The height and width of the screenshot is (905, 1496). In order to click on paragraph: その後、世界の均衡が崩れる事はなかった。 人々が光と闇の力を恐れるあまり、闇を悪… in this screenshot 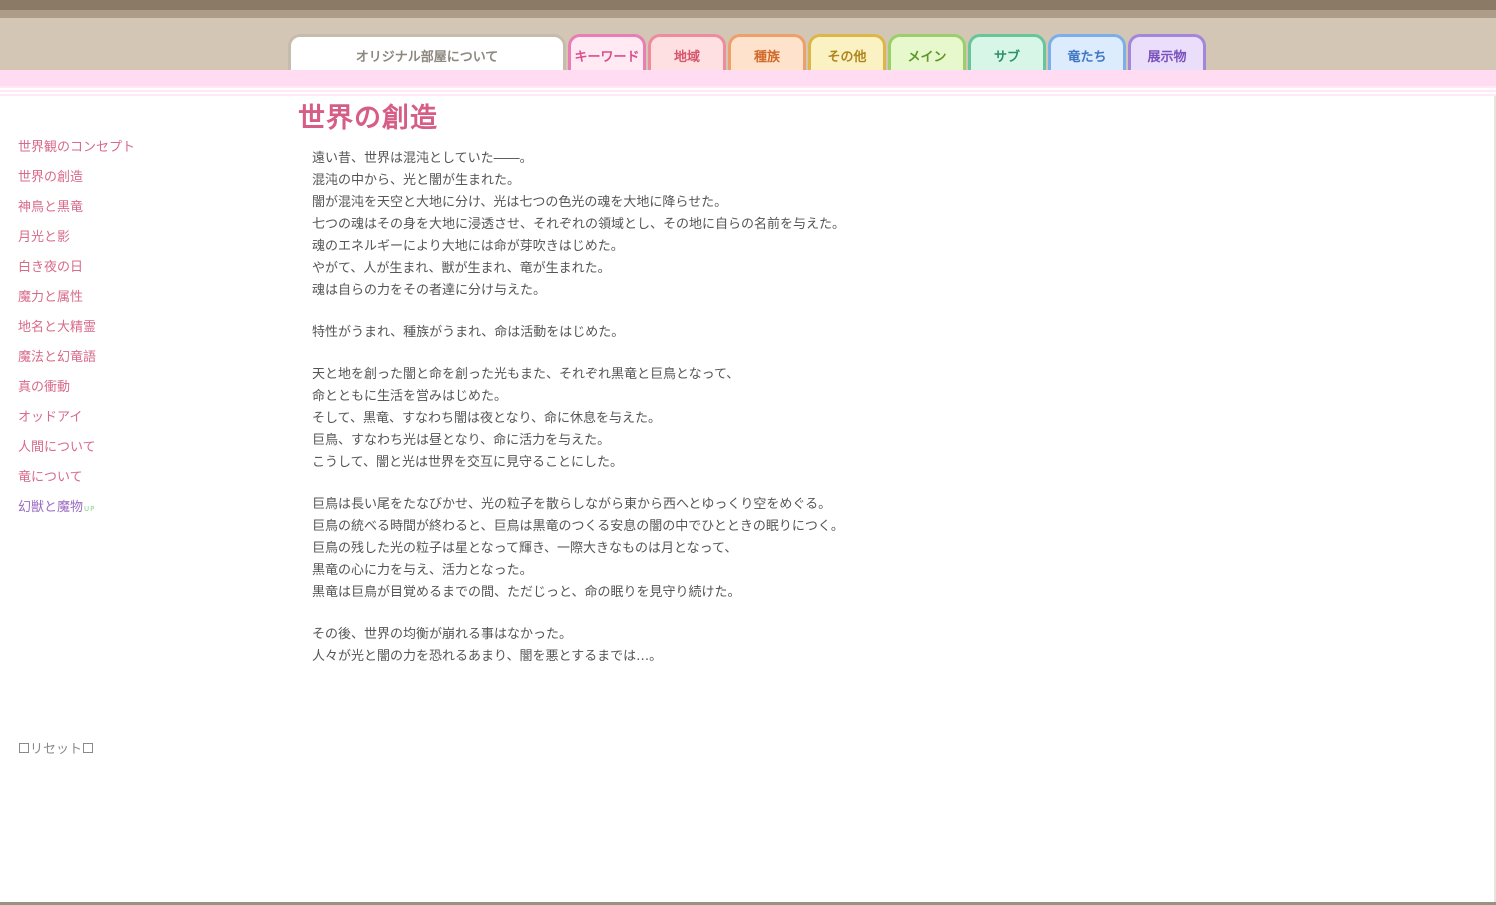, I will do `click(762, 646)`.